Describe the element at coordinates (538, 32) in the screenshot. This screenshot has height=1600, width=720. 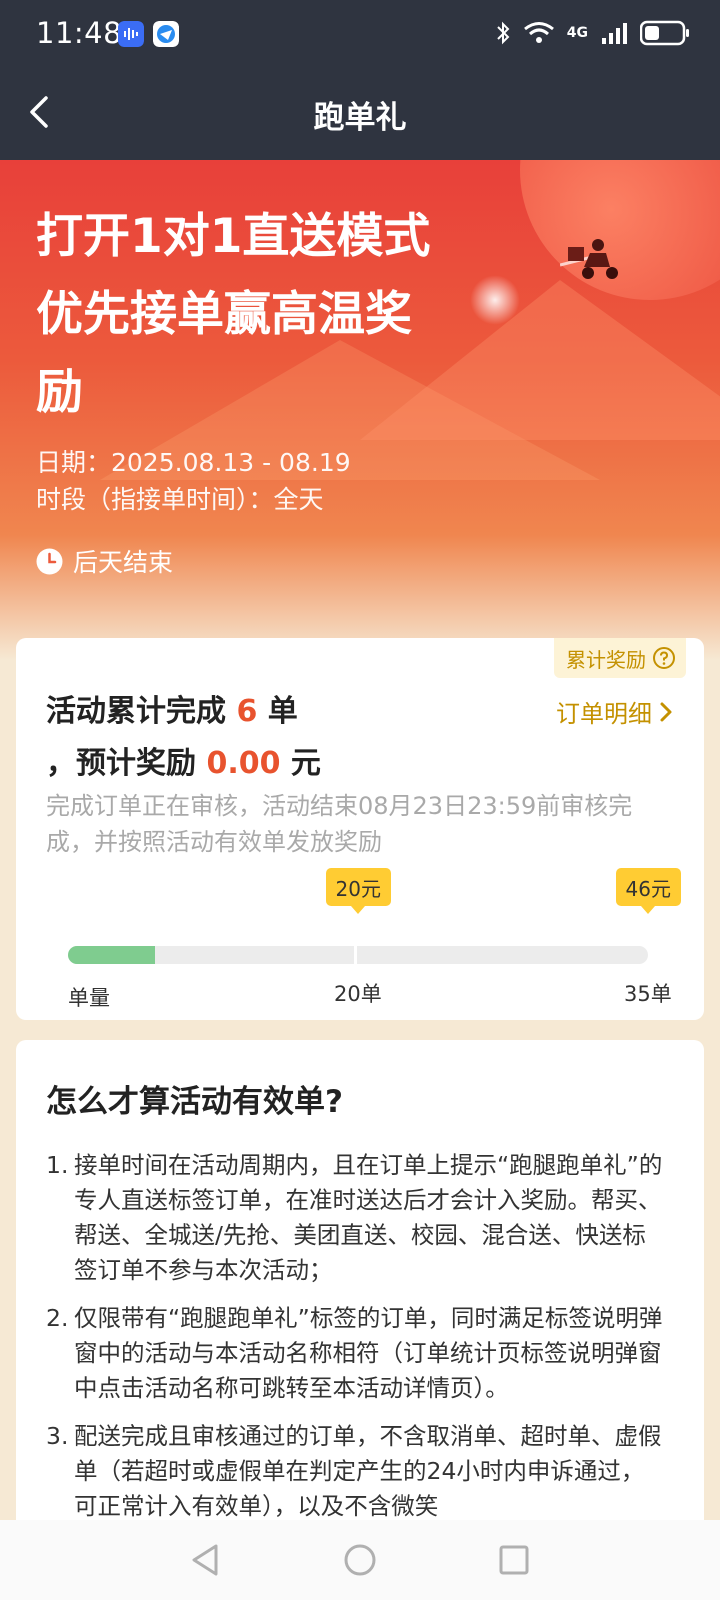
I see `wifi-icon` at that location.